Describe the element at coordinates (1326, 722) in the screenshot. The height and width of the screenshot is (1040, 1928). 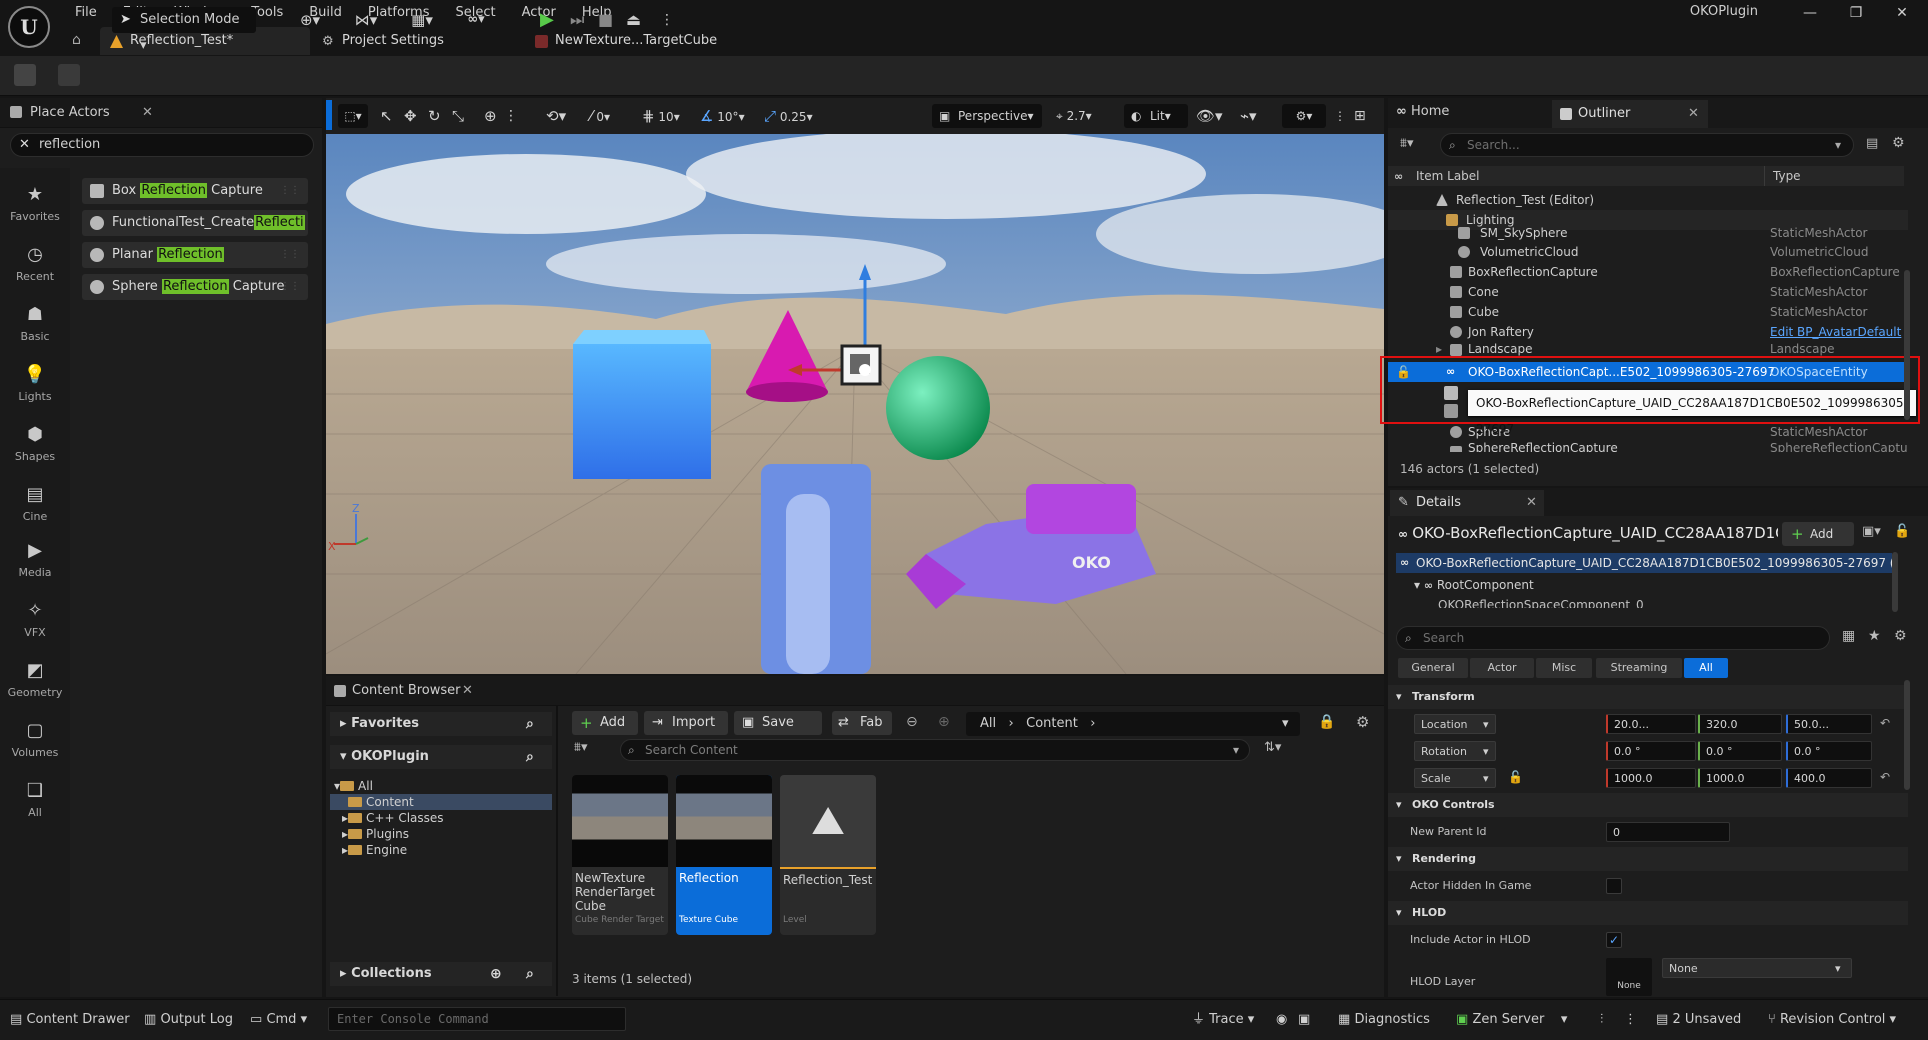
I see `lock-icon: 🔒` at that location.